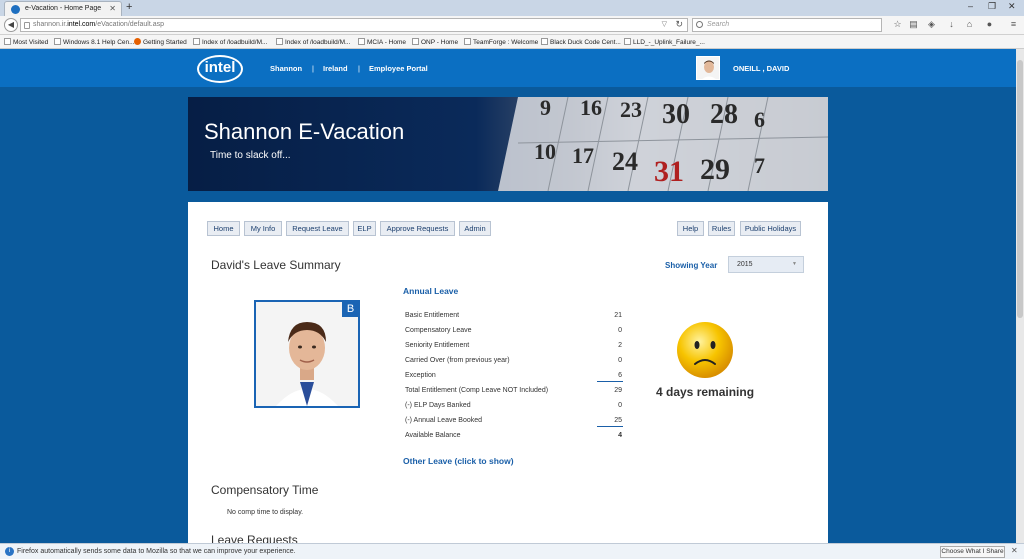 Image resolution: width=1024 pixels, height=559 pixels. I want to click on reading-list-icon: ▤, so click(913, 24).